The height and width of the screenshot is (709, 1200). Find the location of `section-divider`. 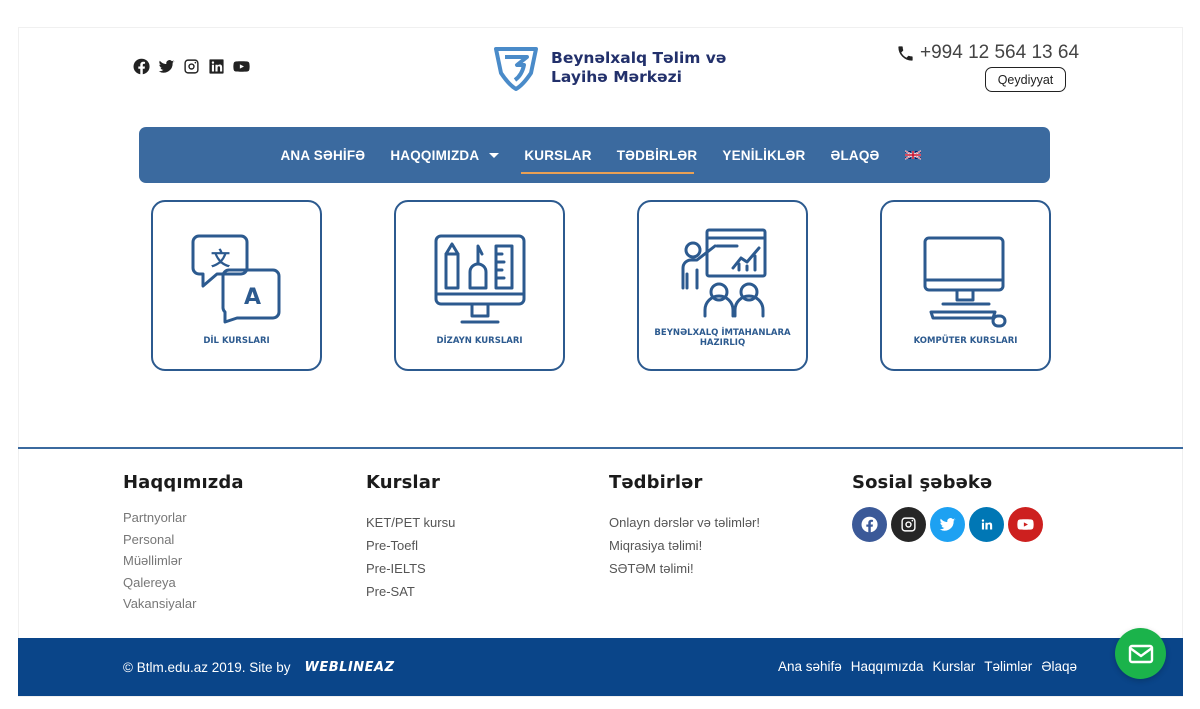

section-divider is located at coordinates (600, 448).